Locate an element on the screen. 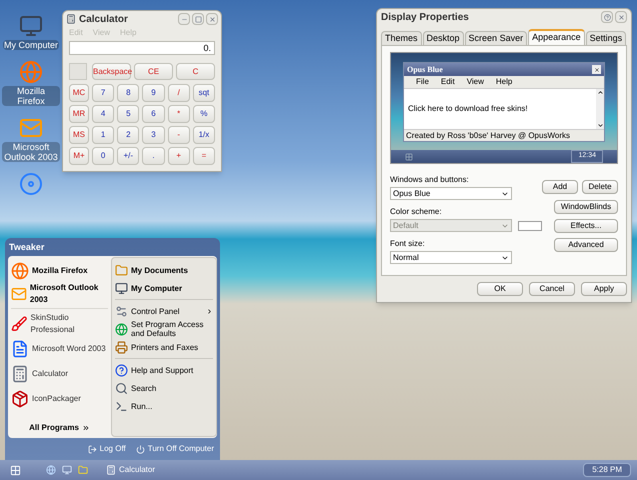 The width and height of the screenshot is (637, 480). terminal-icon is located at coordinates (121, 406).